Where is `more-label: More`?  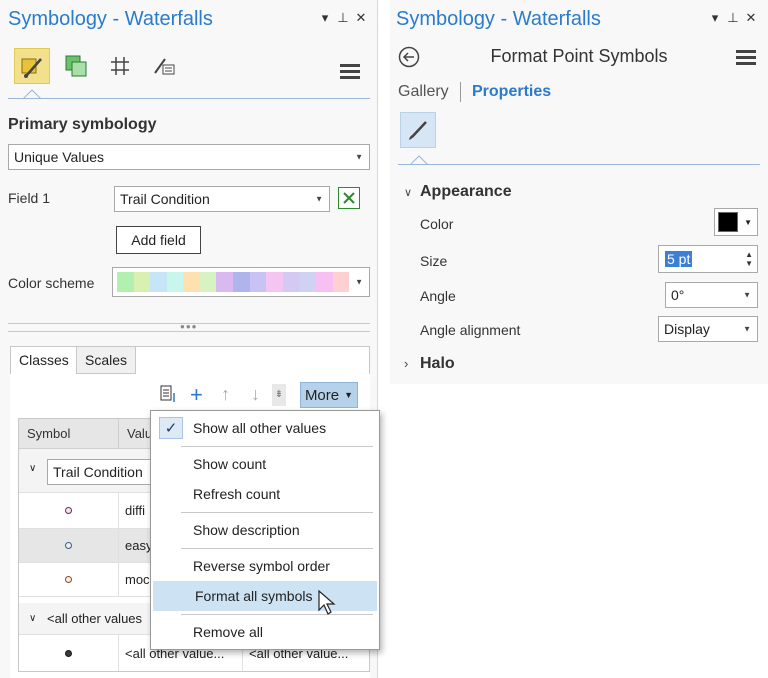 more-label: More is located at coordinates (322, 395).